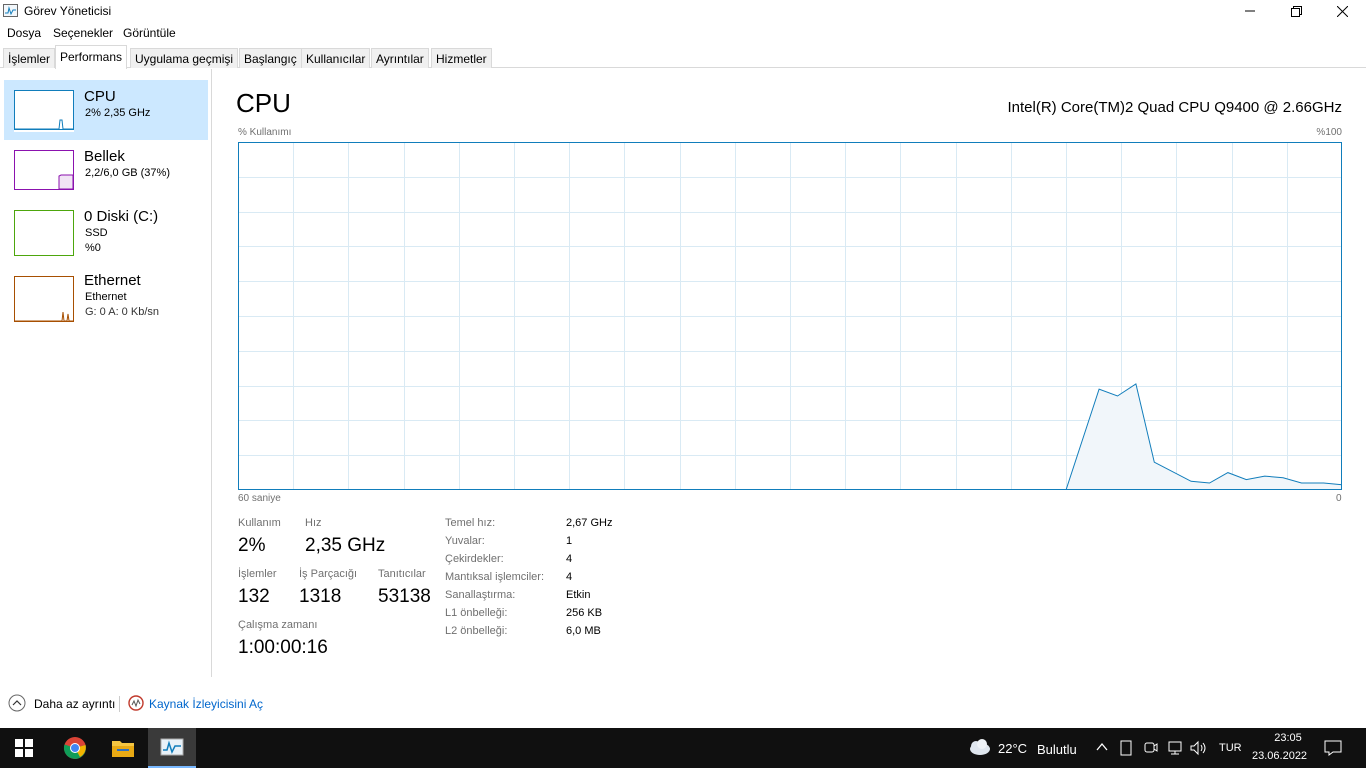 This screenshot has width=1366, height=768. Describe the element at coordinates (1057, 749) in the screenshot. I see `weather-description: Bulutlu` at that location.